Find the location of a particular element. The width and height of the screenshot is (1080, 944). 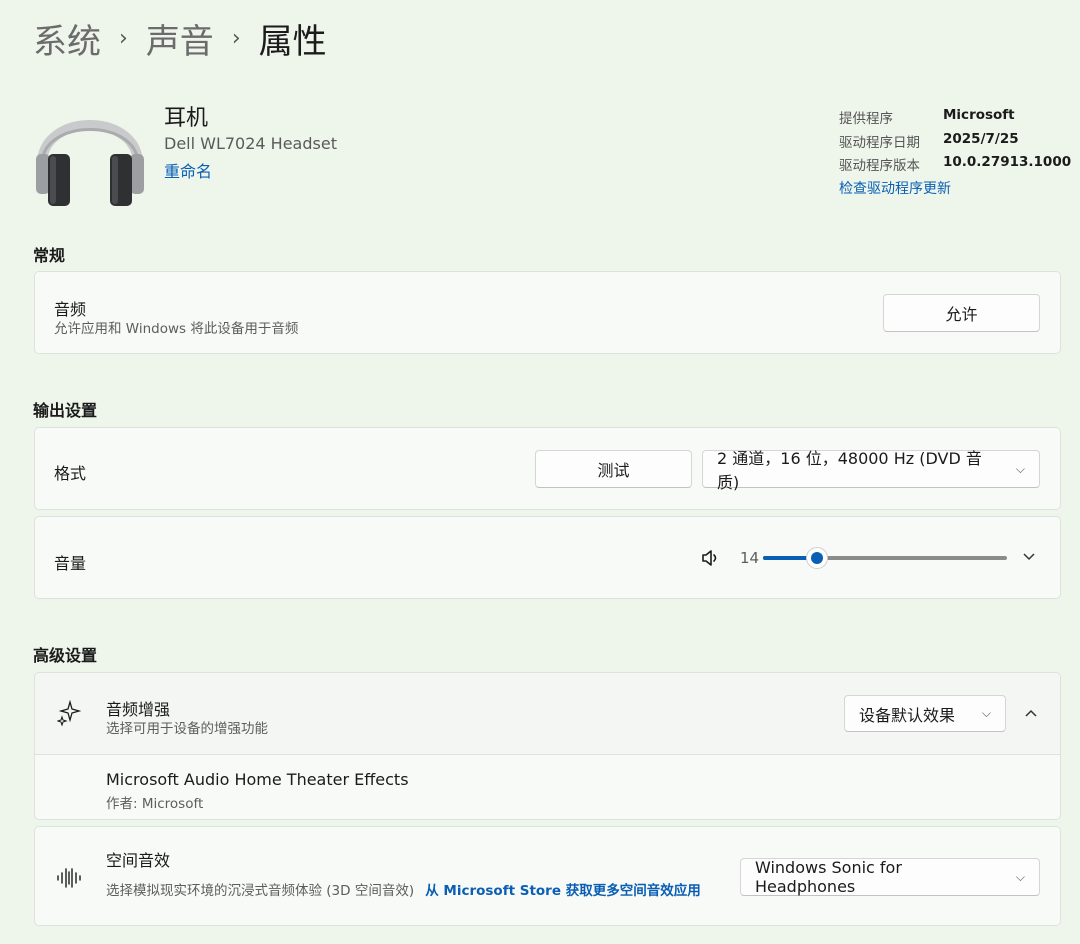

volume-value: 14 is located at coordinates (750, 558).